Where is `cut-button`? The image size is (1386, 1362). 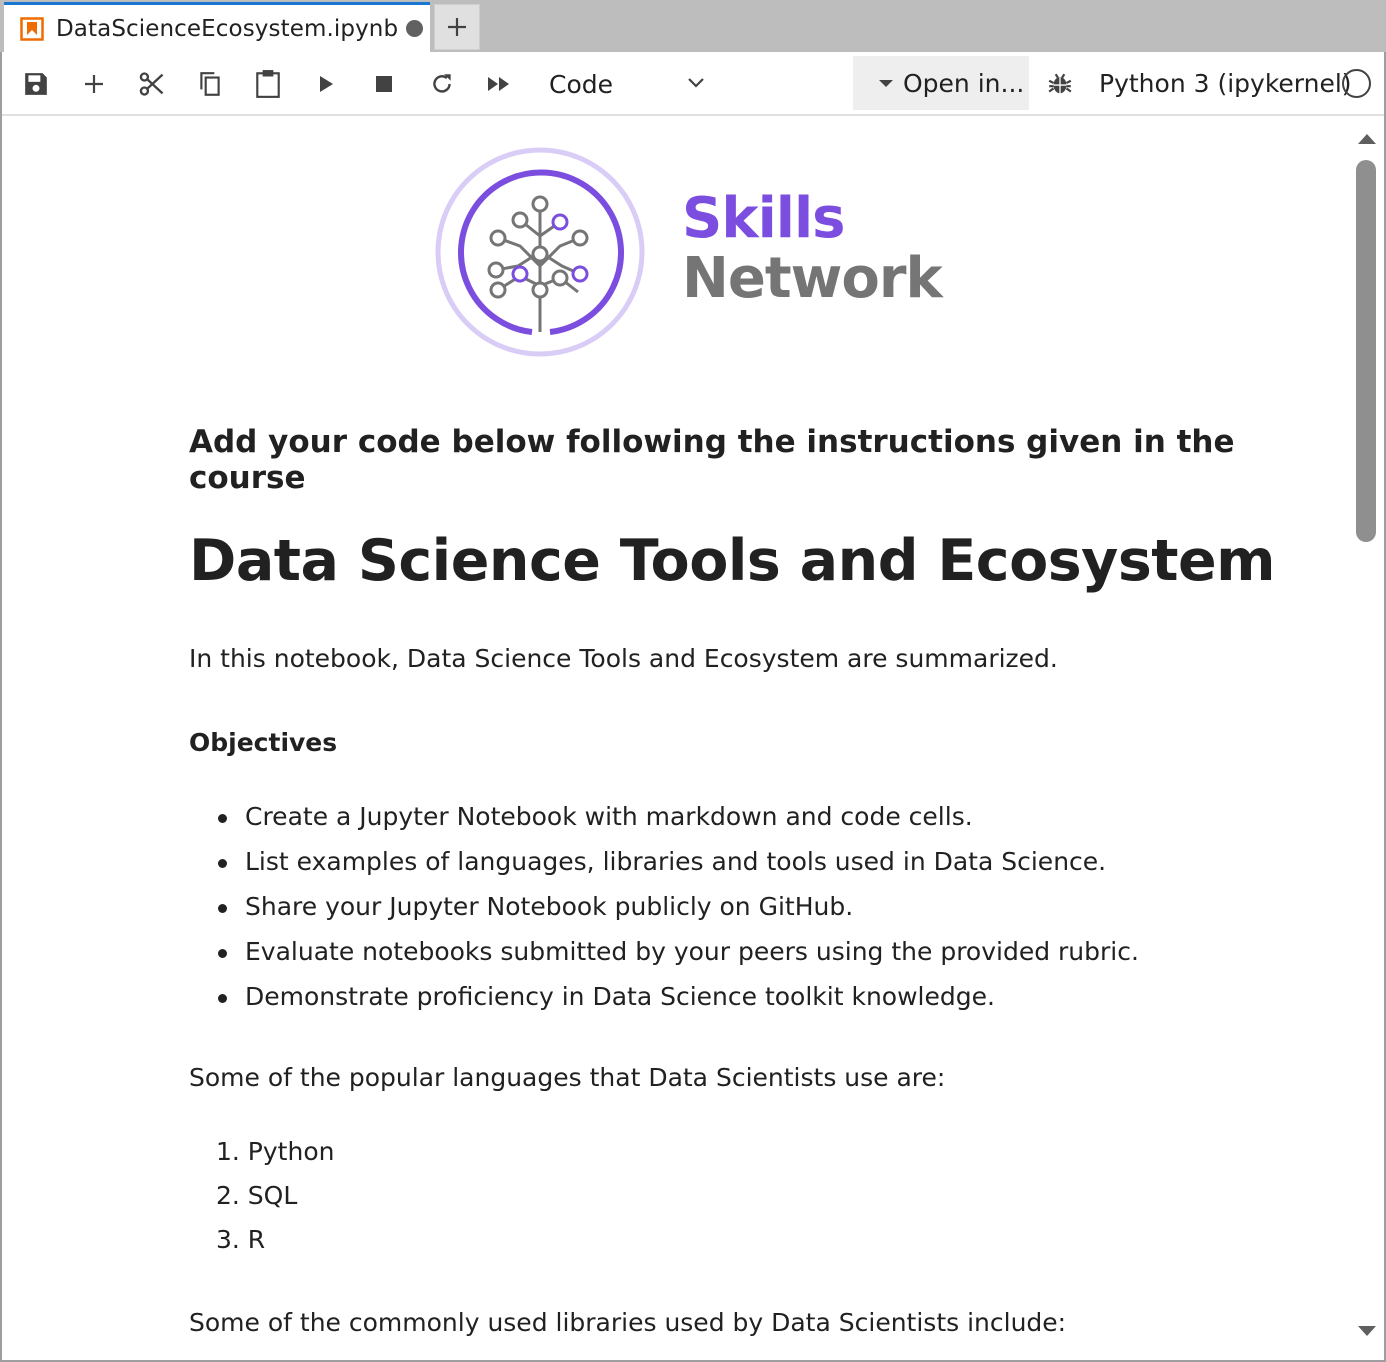
cut-button is located at coordinates (152, 84).